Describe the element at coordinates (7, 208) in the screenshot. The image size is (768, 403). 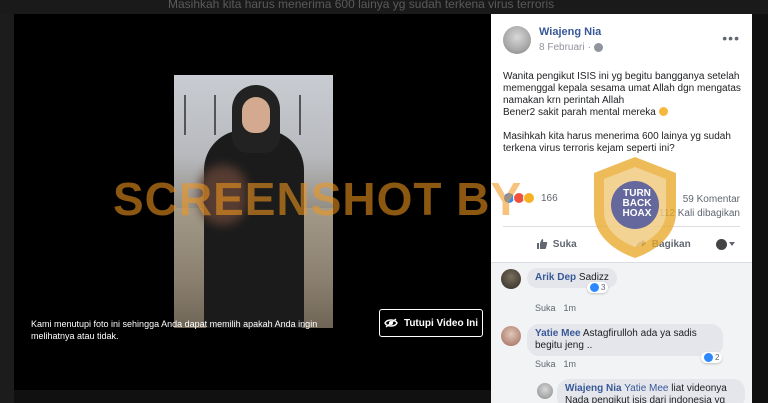
I see `background-left-block` at that location.